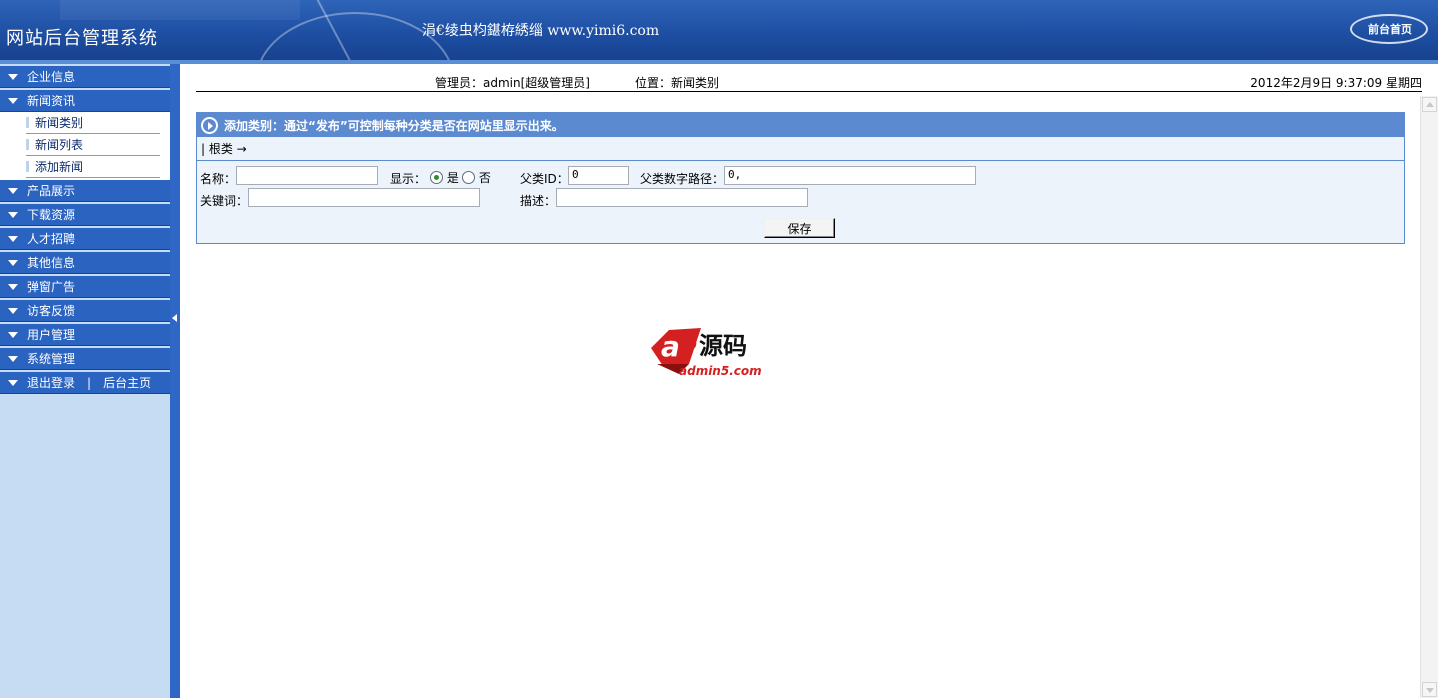 This screenshot has height=698, width=1438. What do you see at coordinates (51, 382) in the screenshot?
I see `logout-link: 退出登录` at bounding box center [51, 382].